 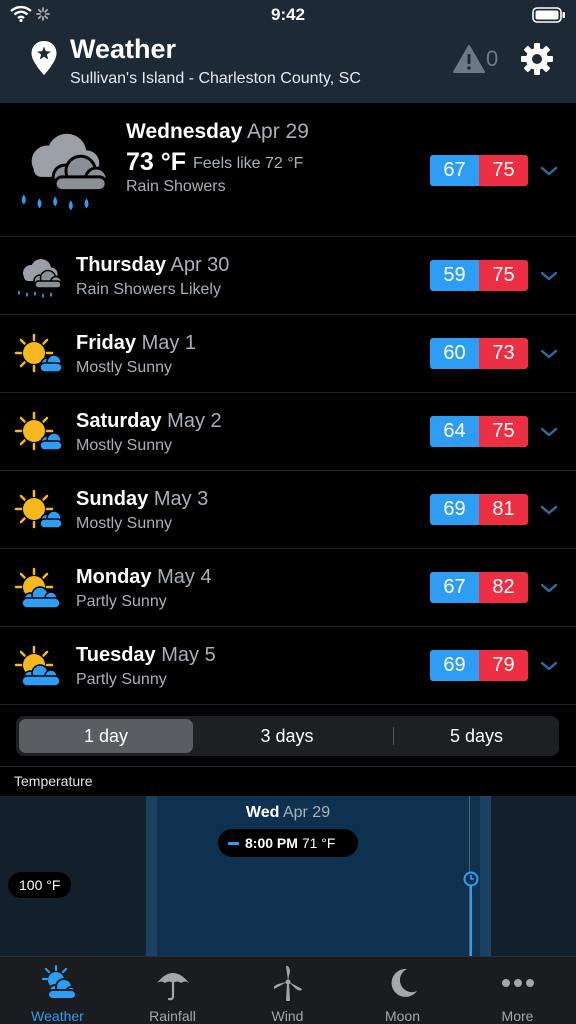 What do you see at coordinates (53, 781) in the screenshot?
I see `section-label: Temperature` at bounding box center [53, 781].